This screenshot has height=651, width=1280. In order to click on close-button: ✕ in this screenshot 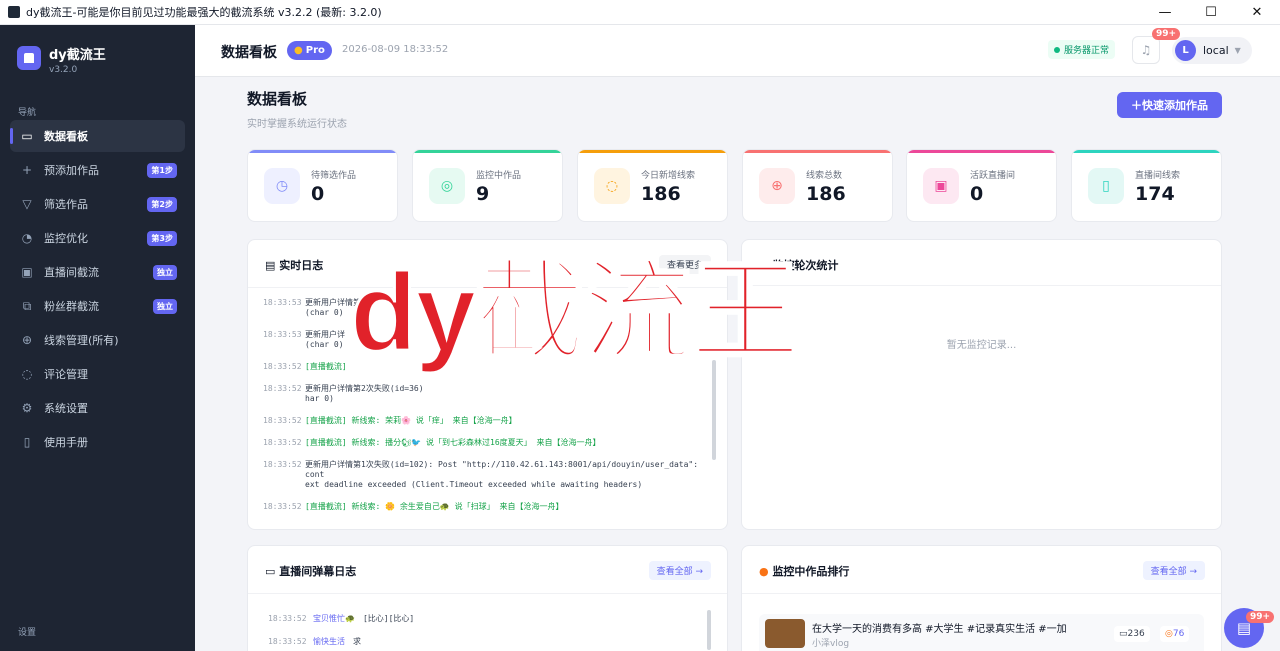, I will do `click(1257, 12)`.